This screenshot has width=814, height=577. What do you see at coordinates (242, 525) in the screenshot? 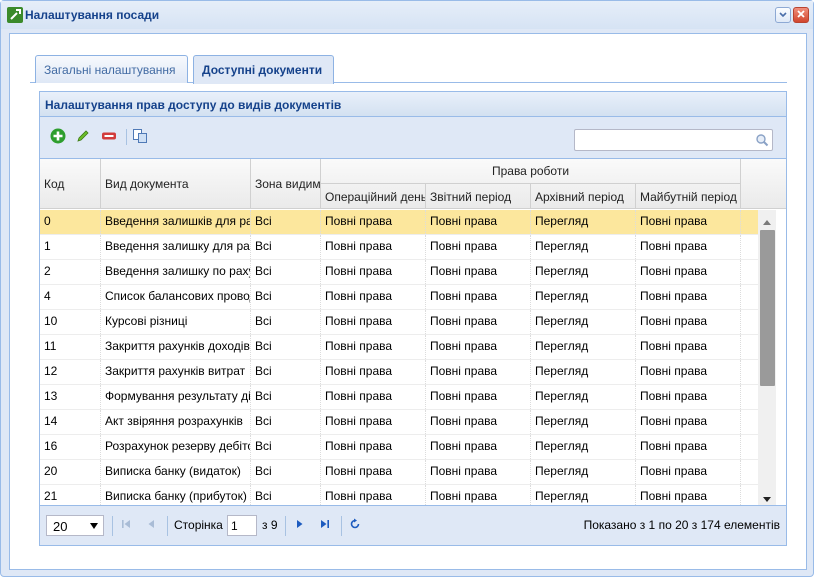
I see `page-number-input` at bounding box center [242, 525].